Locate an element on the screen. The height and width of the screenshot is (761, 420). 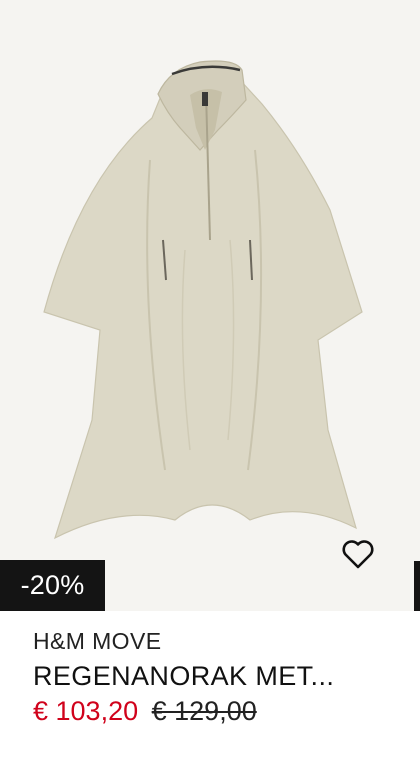
discount-badge: -20% is located at coordinates (52, 585).